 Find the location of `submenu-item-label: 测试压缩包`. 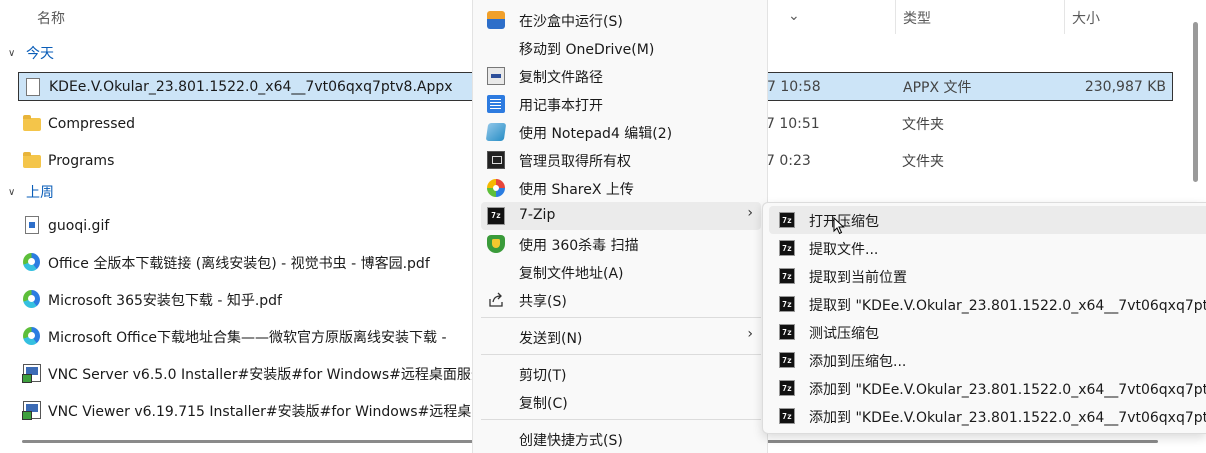

submenu-item-label: 测试压缩包 is located at coordinates (844, 334).